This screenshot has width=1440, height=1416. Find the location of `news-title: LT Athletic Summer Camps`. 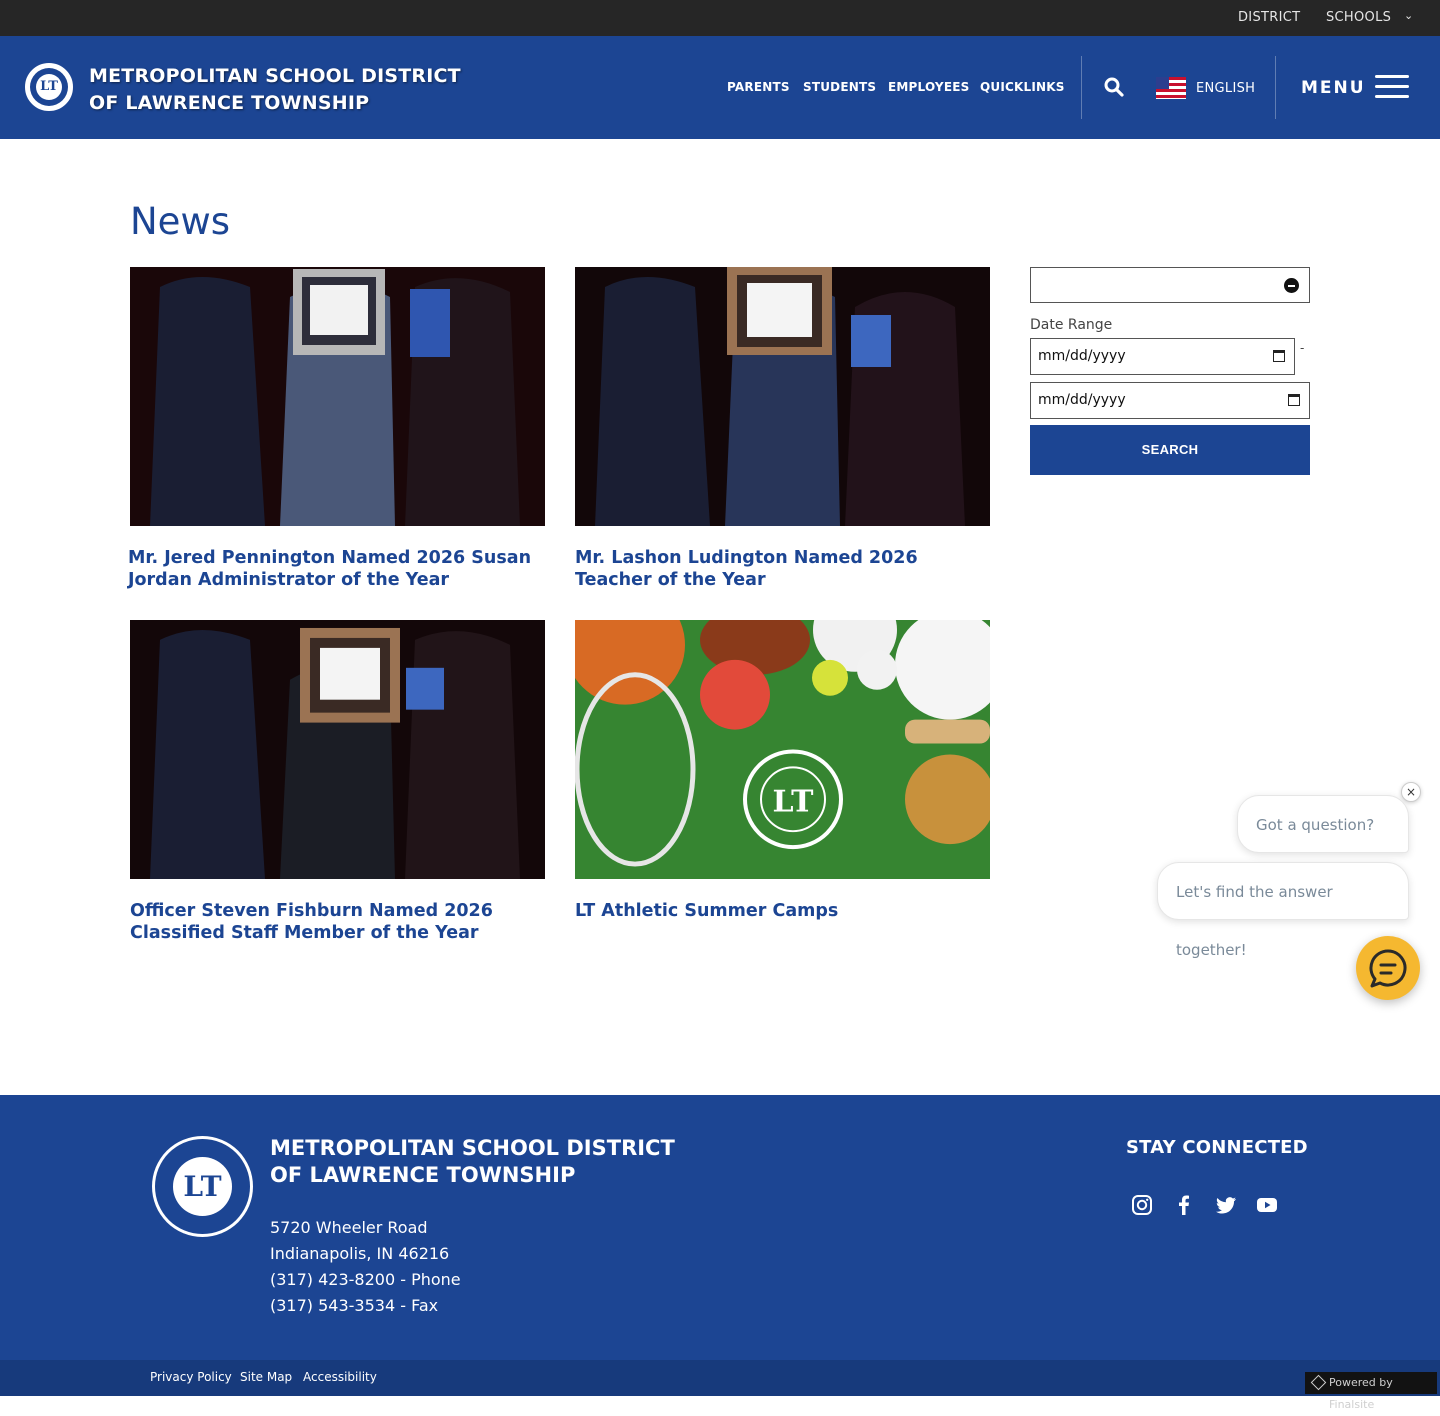

news-title: LT Athletic Summer Camps is located at coordinates (785, 911).